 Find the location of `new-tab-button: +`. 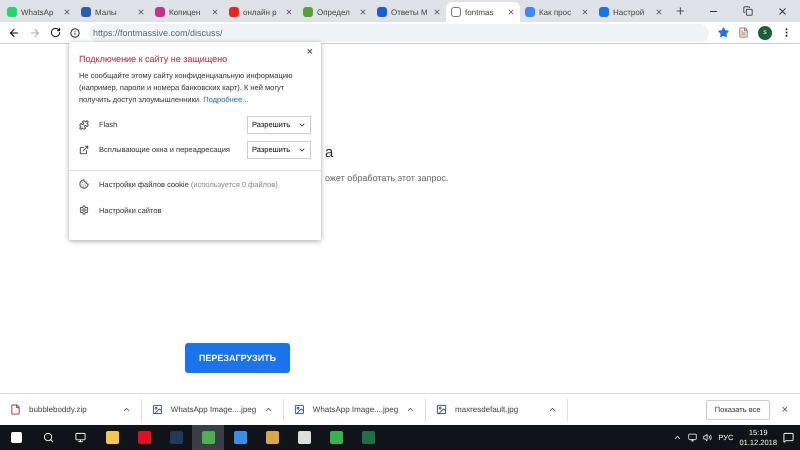

new-tab-button: + is located at coordinates (680, 11).